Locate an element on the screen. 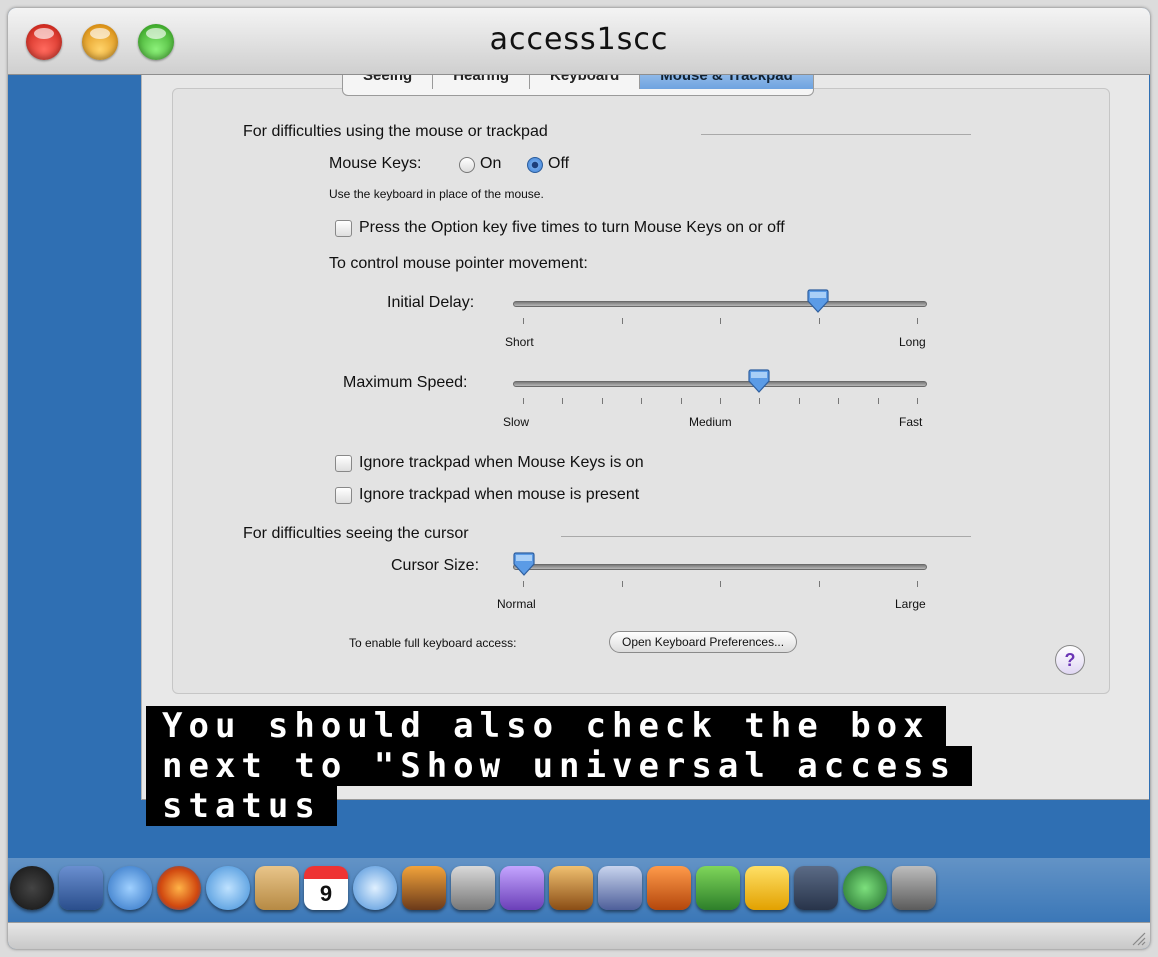 Image resolution: width=1158 pixels, height=957 pixels. caption-line-1: You should also check the box is located at coordinates (546, 726).